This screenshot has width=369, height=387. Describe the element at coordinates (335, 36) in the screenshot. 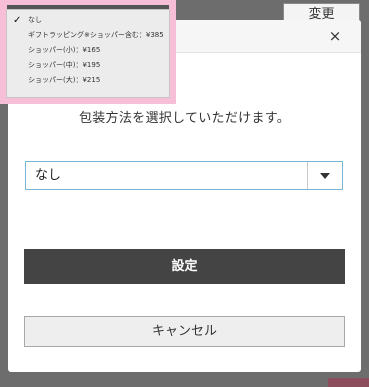

I see `close-icon: ×` at that location.